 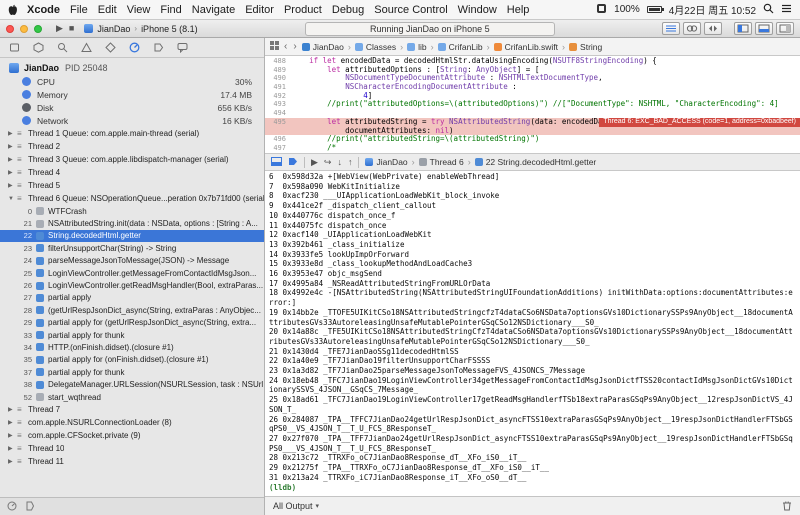 What do you see at coordinates (441, 162) in the screenshot?
I see `debugbar-crumb-1: Thread 6` at bounding box center [441, 162].